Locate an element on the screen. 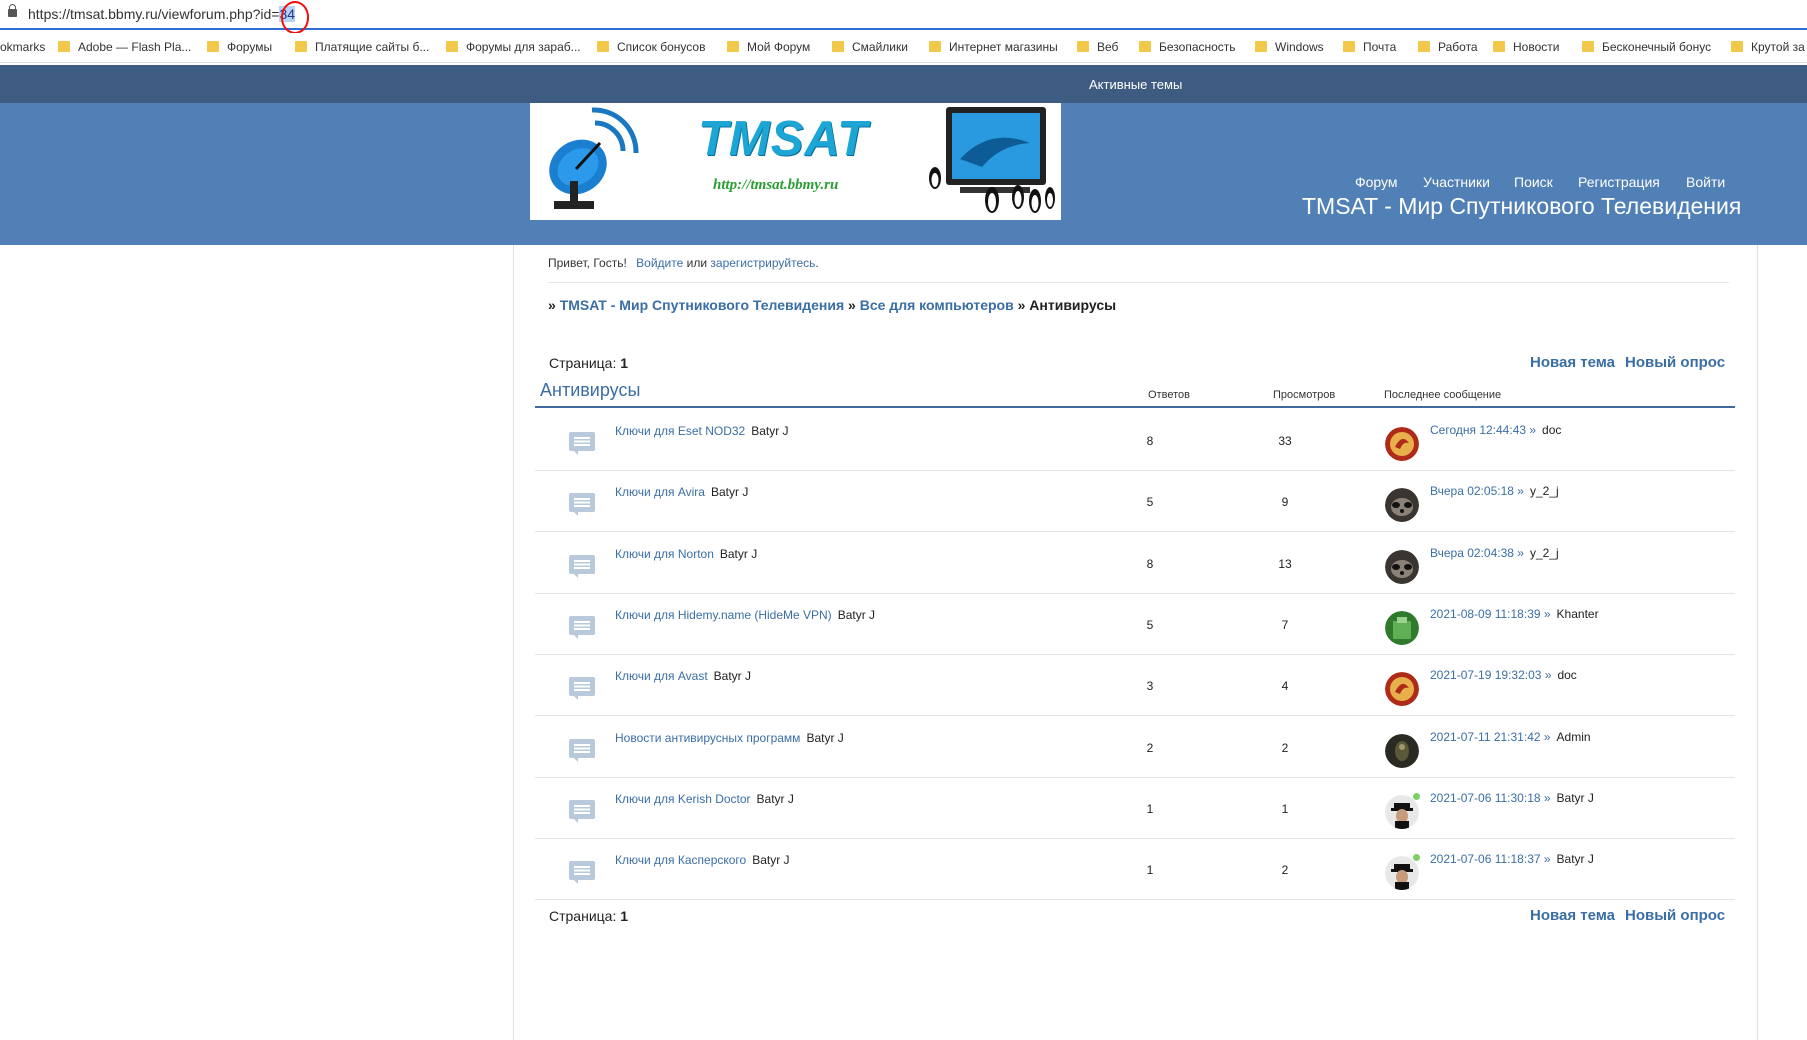 The width and height of the screenshot is (1807, 1040). topic-title-link: Ключи для Avast is located at coordinates (661, 676).